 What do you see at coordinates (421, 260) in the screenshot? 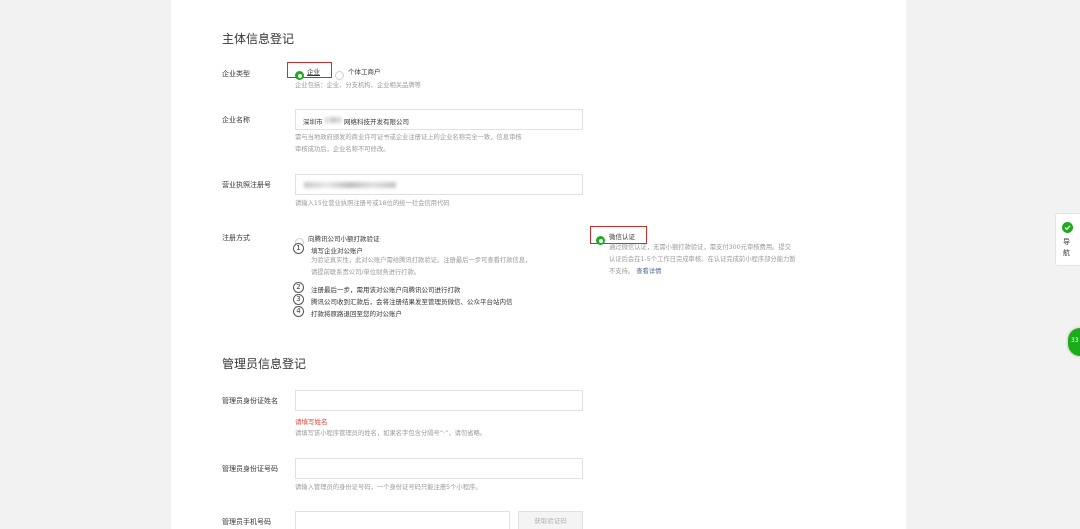
I see `step1-hint-1: 为验证真实性，此对公账户需给腾讯打款验证。注册最后一步可查看打款信息，` at bounding box center [421, 260].